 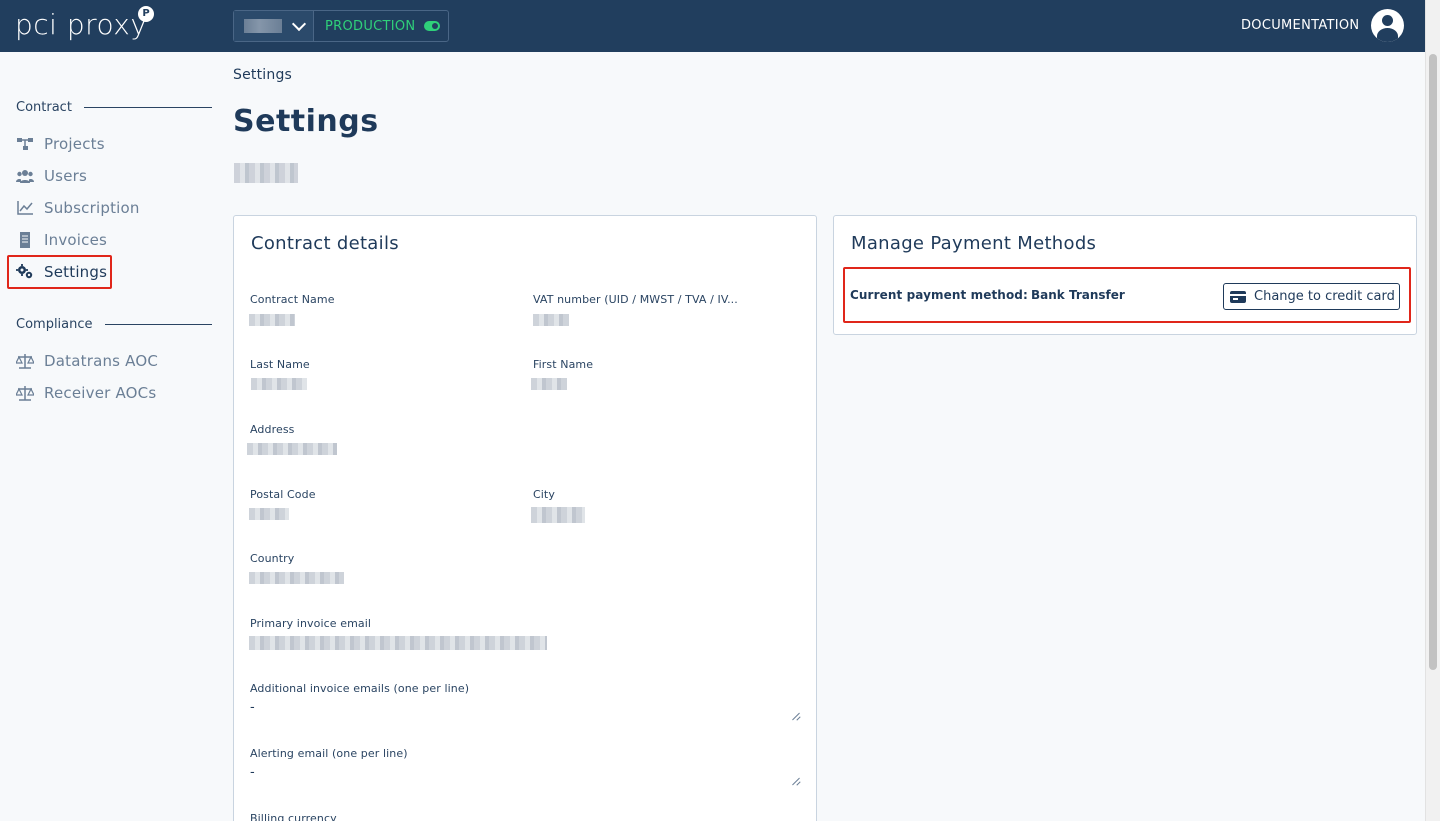 I want to click on top-navigation-bar: pci proxy P PRODUCTION DOCUMENTATION, so click(x=712, y=26).